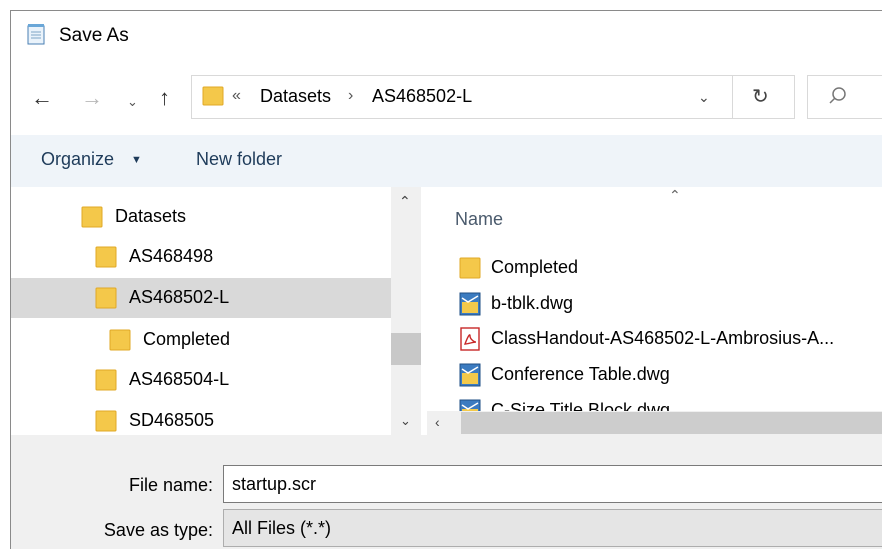 The height and width of the screenshot is (549, 882). Describe the element at coordinates (675, 195) in the screenshot. I see `sort-indicator-icon: ⌃` at that location.